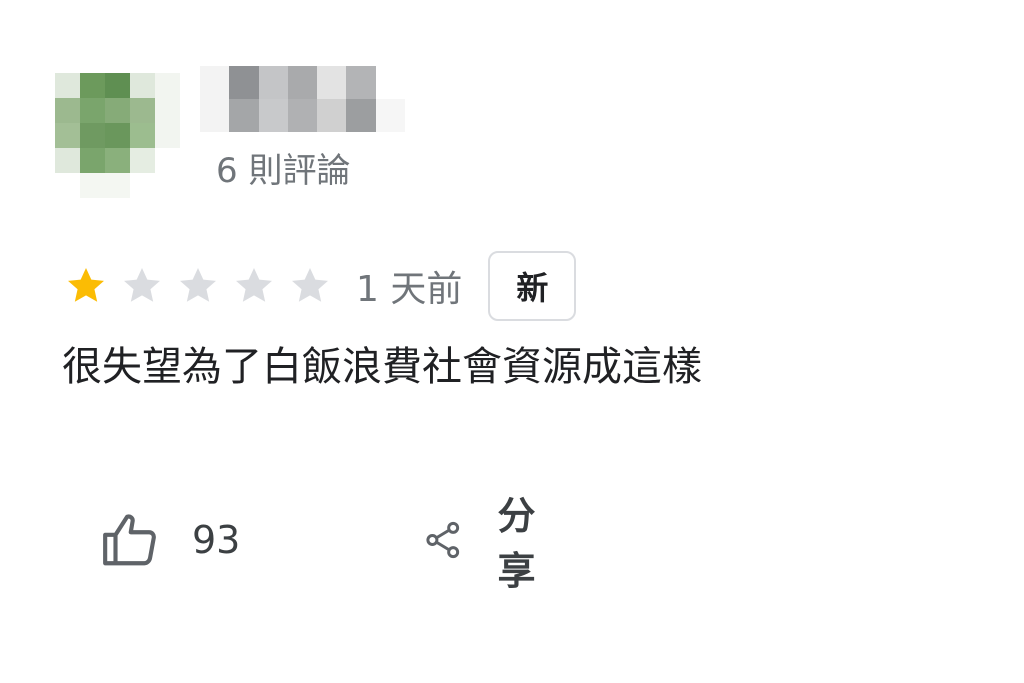 This screenshot has width=1024, height=683. What do you see at coordinates (129, 540) in the screenshot?
I see `thumbs-up-icon` at bounding box center [129, 540].